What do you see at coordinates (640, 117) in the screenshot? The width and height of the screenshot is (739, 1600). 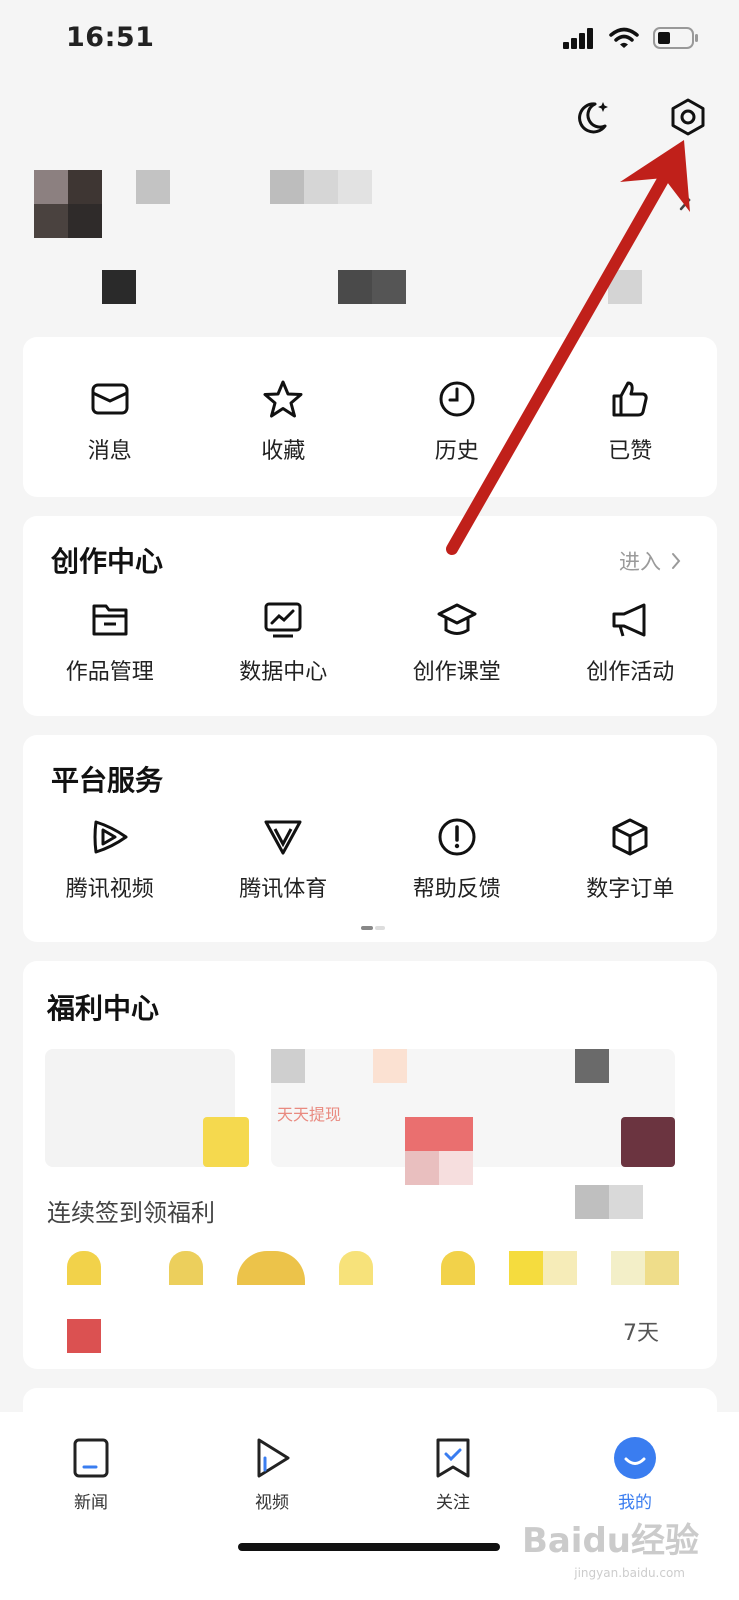 I see `top-actions` at bounding box center [640, 117].